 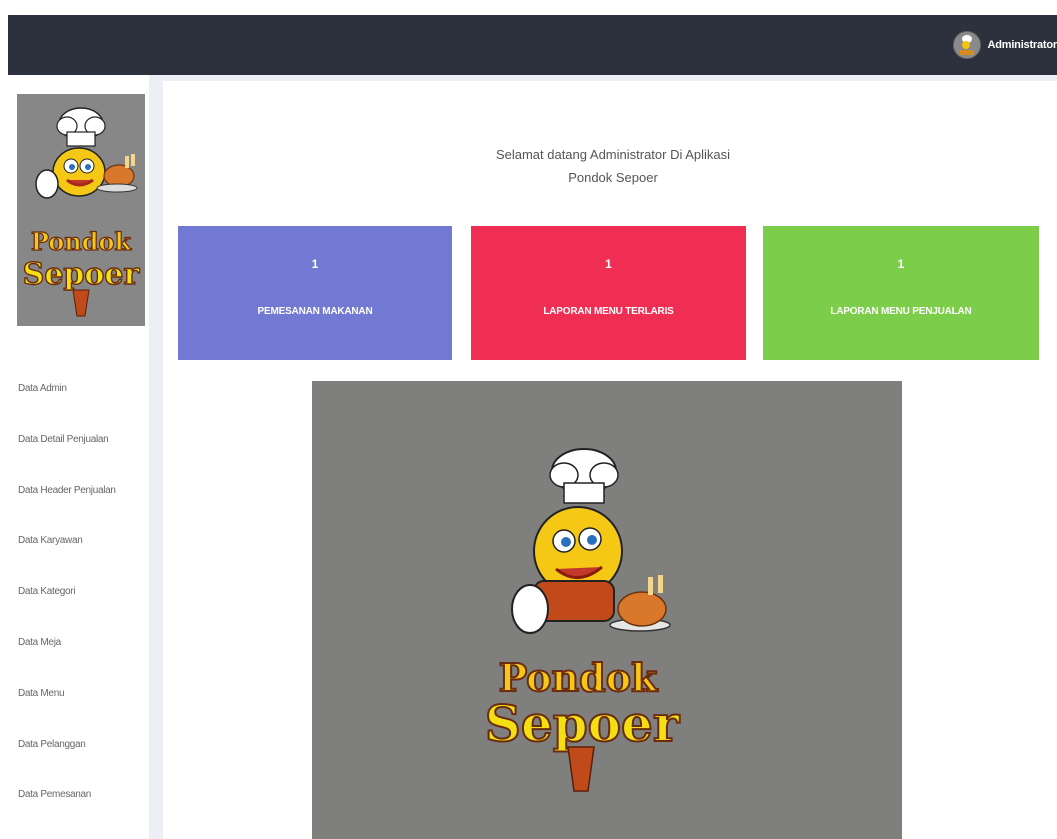 What do you see at coordinates (532, 45) in the screenshot?
I see `top-navbar: Administrator` at bounding box center [532, 45].